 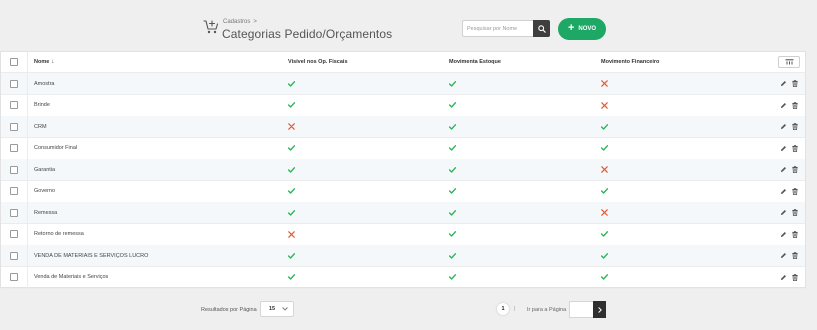 What do you see at coordinates (403, 105) in the screenshot?
I see `table-row: Brinde` at bounding box center [403, 105].